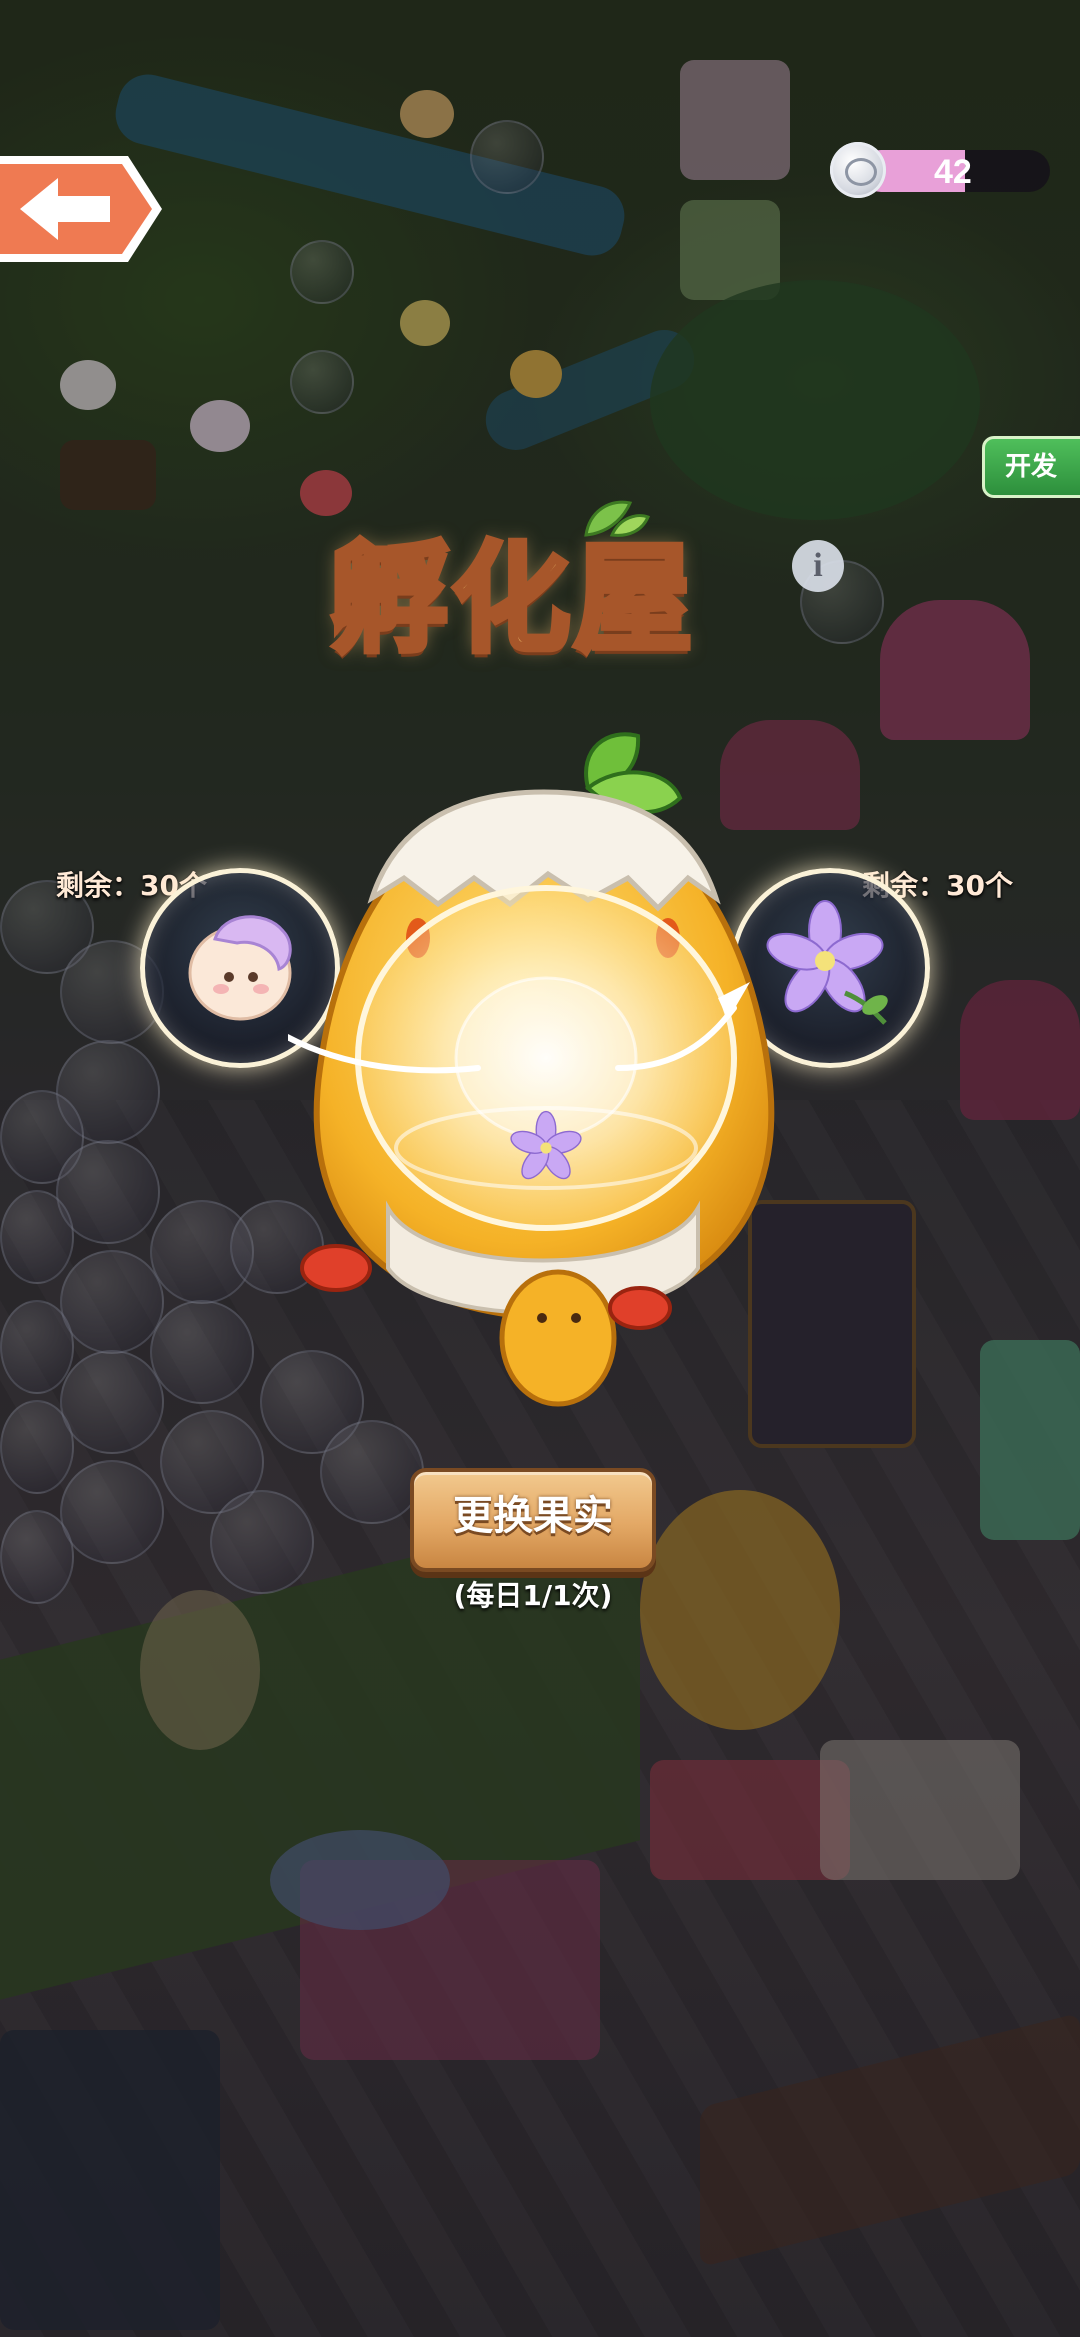 The height and width of the screenshot is (2337, 1080). I want to click on daily-limit-label: (每日1/1次), so click(533, 1595).